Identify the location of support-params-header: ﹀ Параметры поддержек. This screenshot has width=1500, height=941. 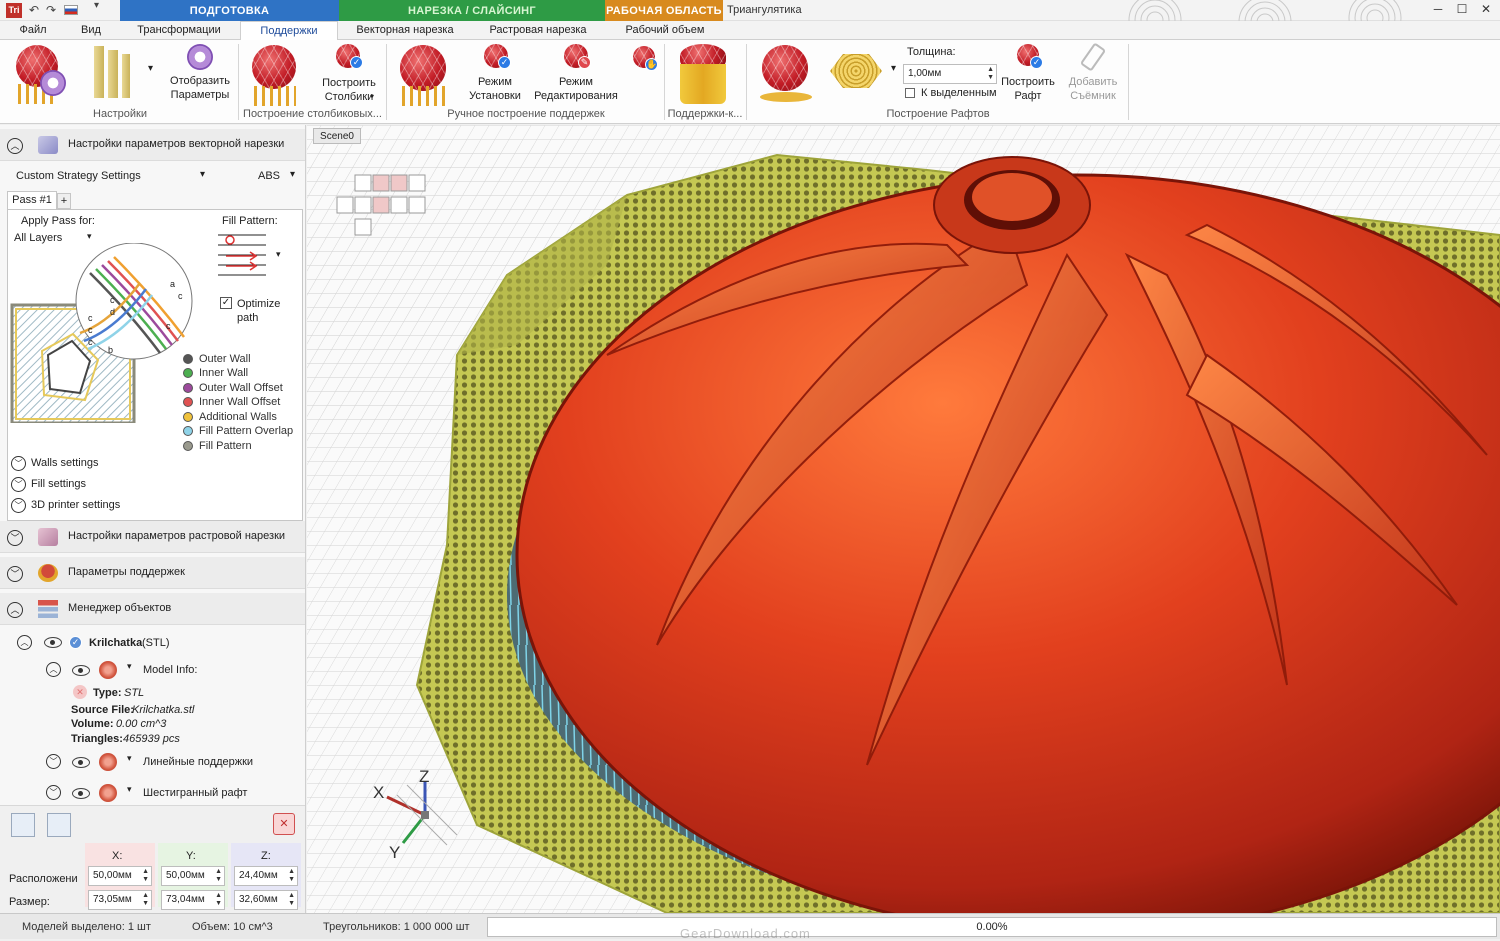
(152, 573).